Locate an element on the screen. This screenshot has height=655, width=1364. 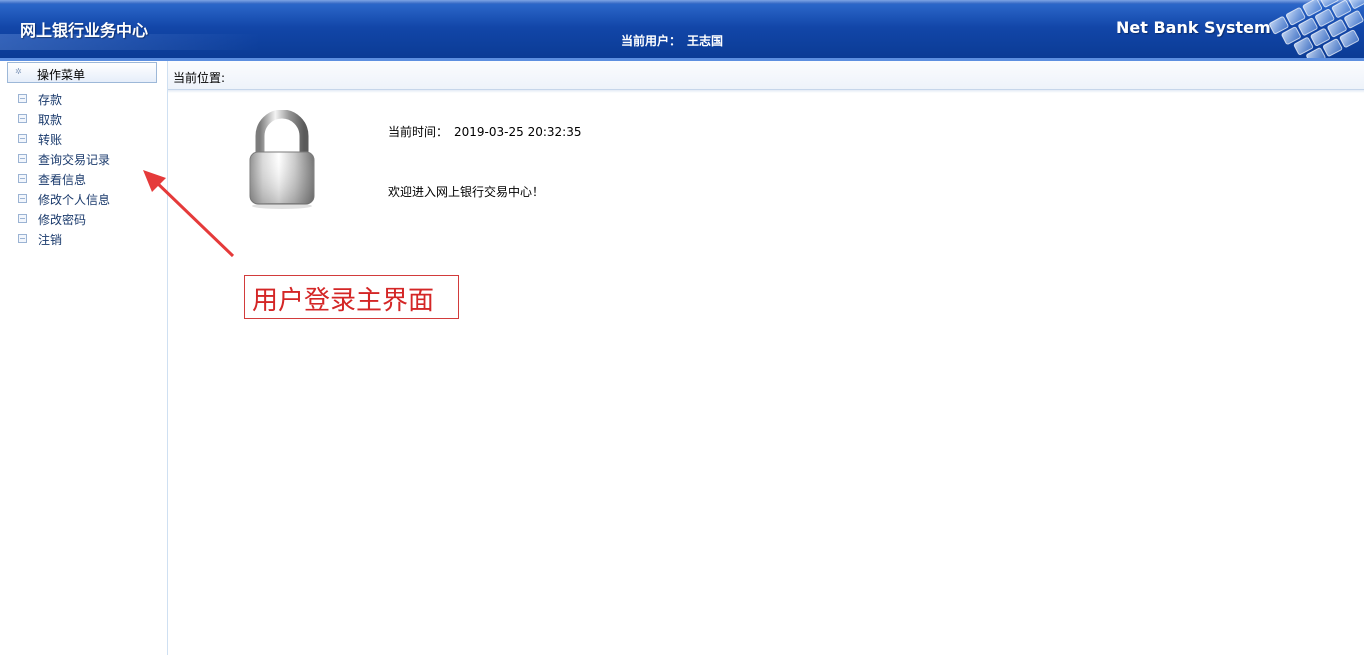
menu-item-transaction-history: 查询交易记录 is located at coordinates (83, 159).